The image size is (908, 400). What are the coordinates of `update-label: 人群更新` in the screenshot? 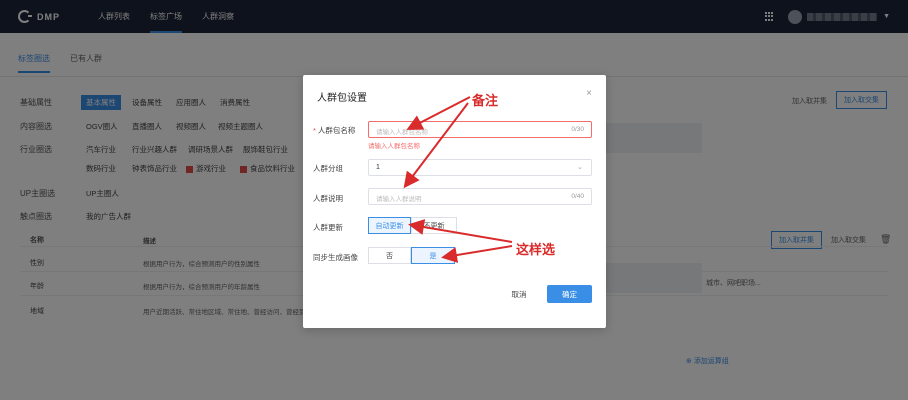 It's located at (328, 227).